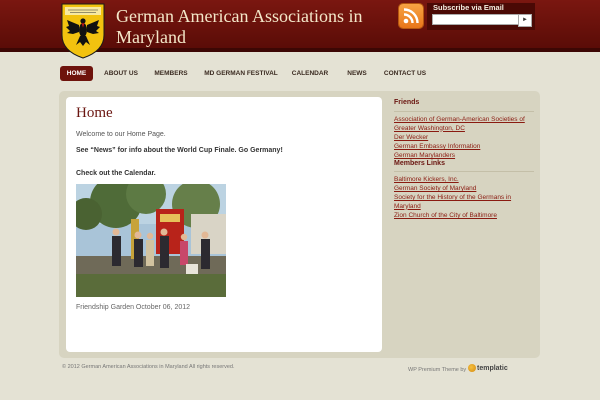 This screenshot has width=600, height=400. What do you see at coordinates (241, 73) in the screenshot?
I see `nav-md-german-festival: MD GERMAN FESTIVAL` at bounding box center [241, 73].